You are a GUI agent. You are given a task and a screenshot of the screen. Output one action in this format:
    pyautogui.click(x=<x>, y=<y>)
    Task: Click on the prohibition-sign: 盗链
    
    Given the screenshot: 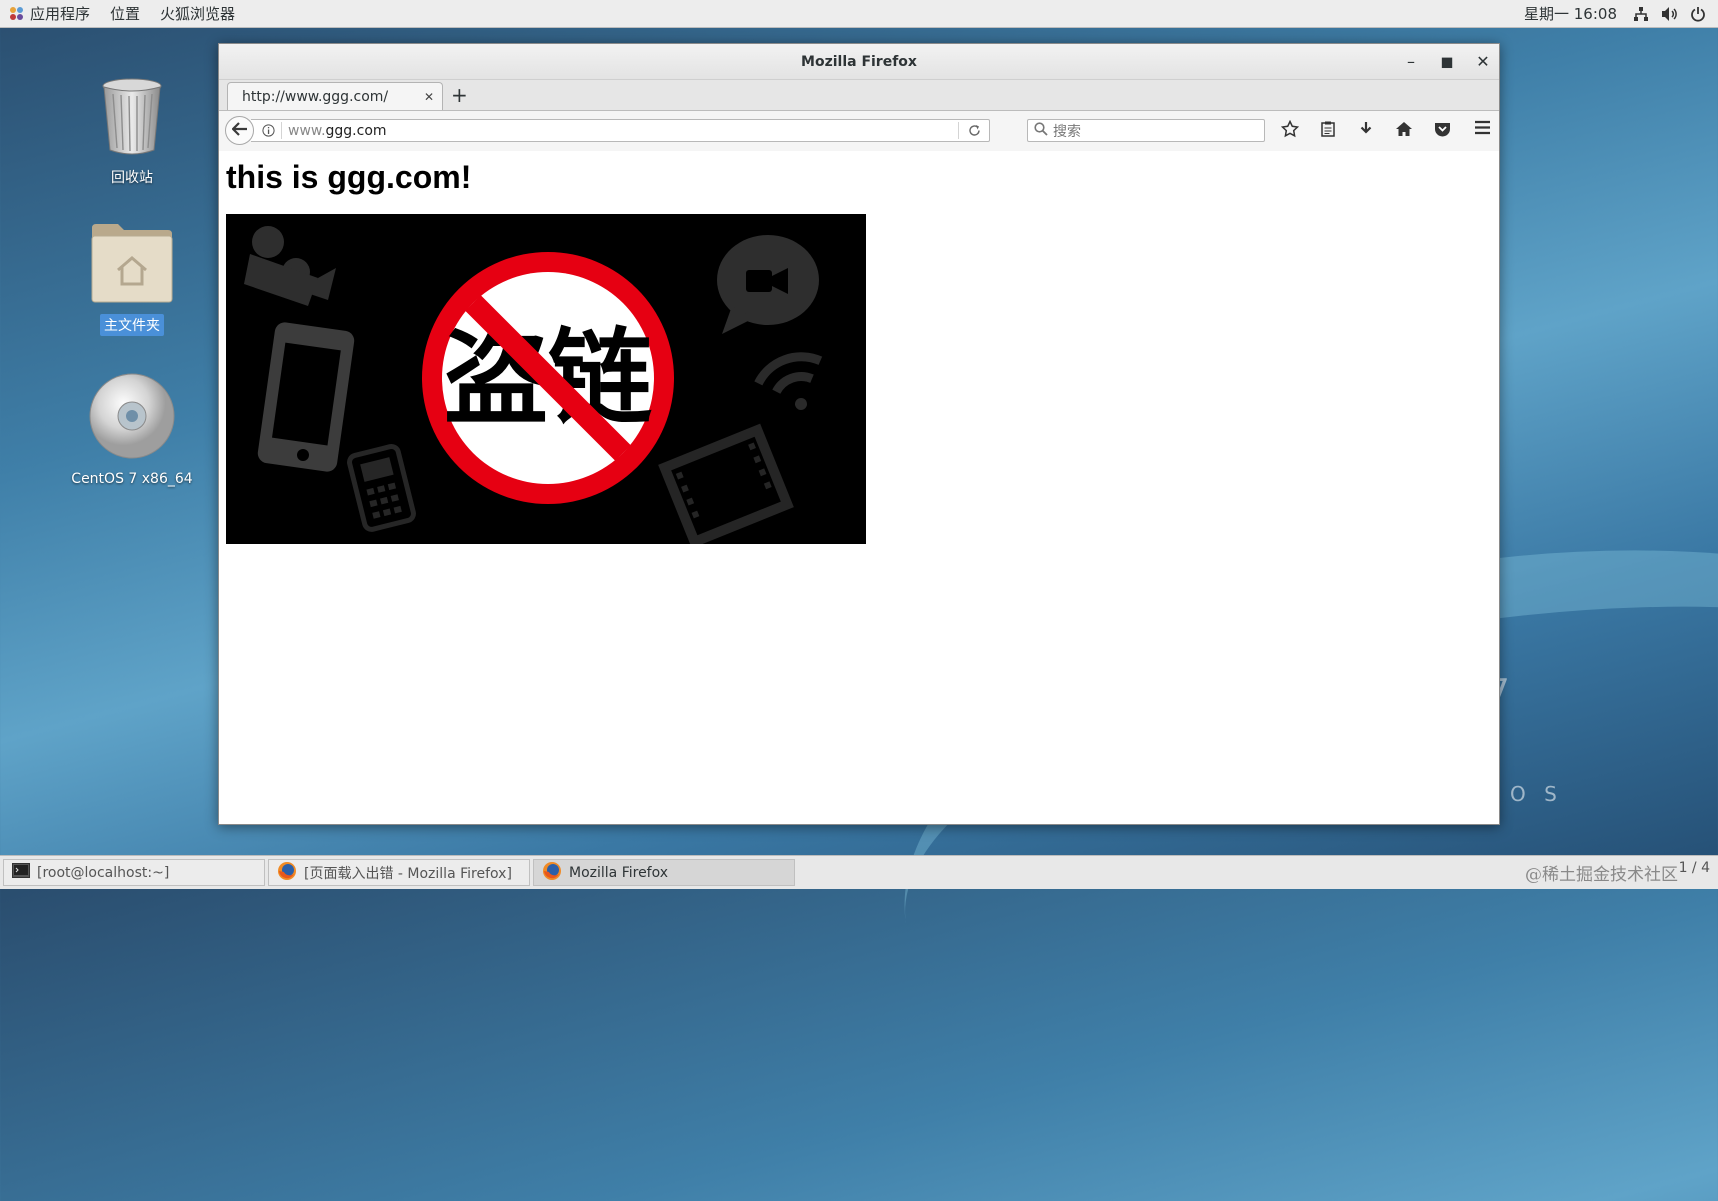 What is the action you would take?
    pyautogui.click(x=548, y=378)
    